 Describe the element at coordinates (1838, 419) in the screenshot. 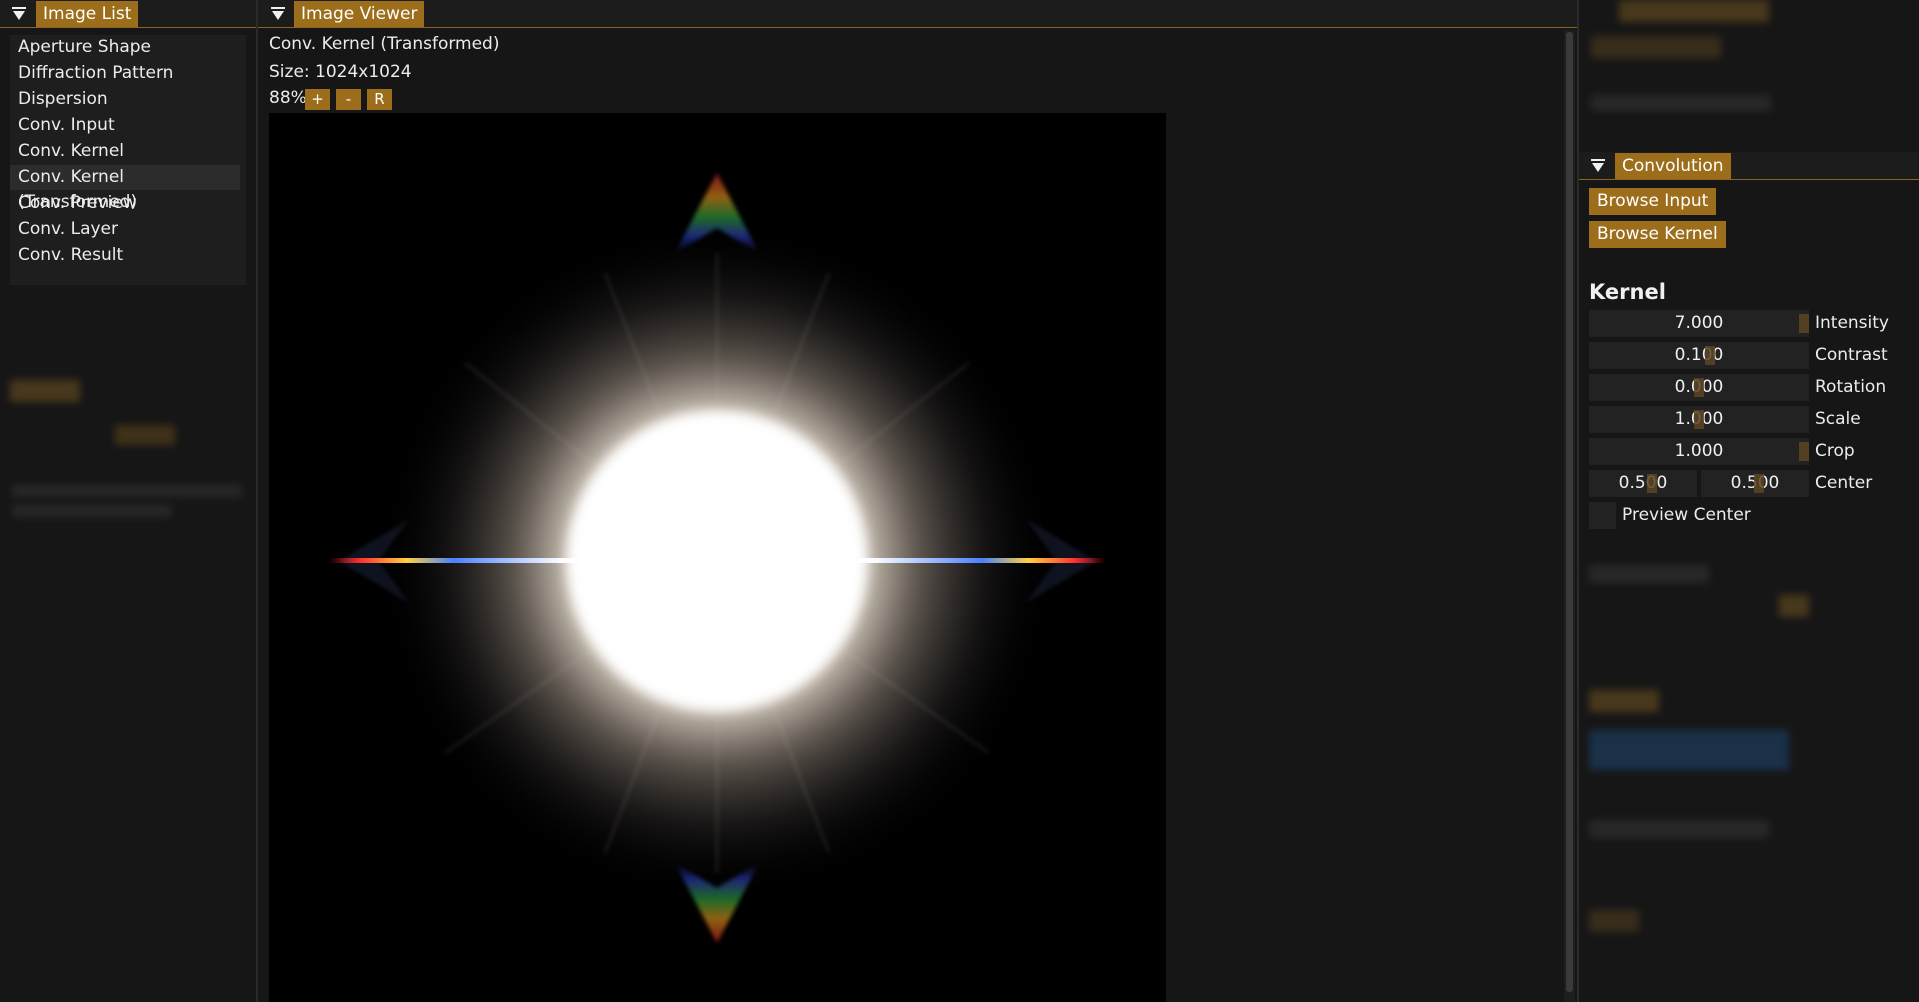

I see `kernel-scale-label: Scale` at that location.